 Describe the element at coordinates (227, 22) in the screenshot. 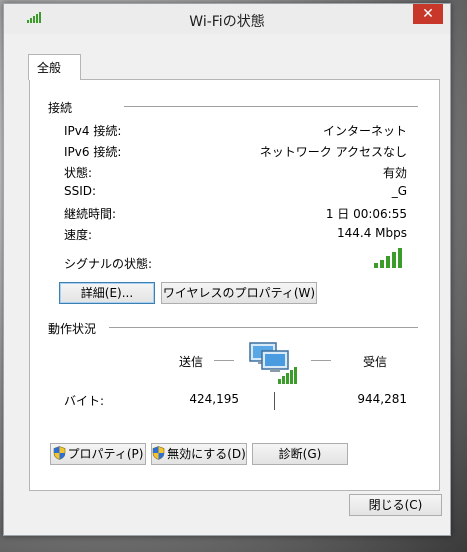

I see `window-title: Wi-Fiの状態` at that location.